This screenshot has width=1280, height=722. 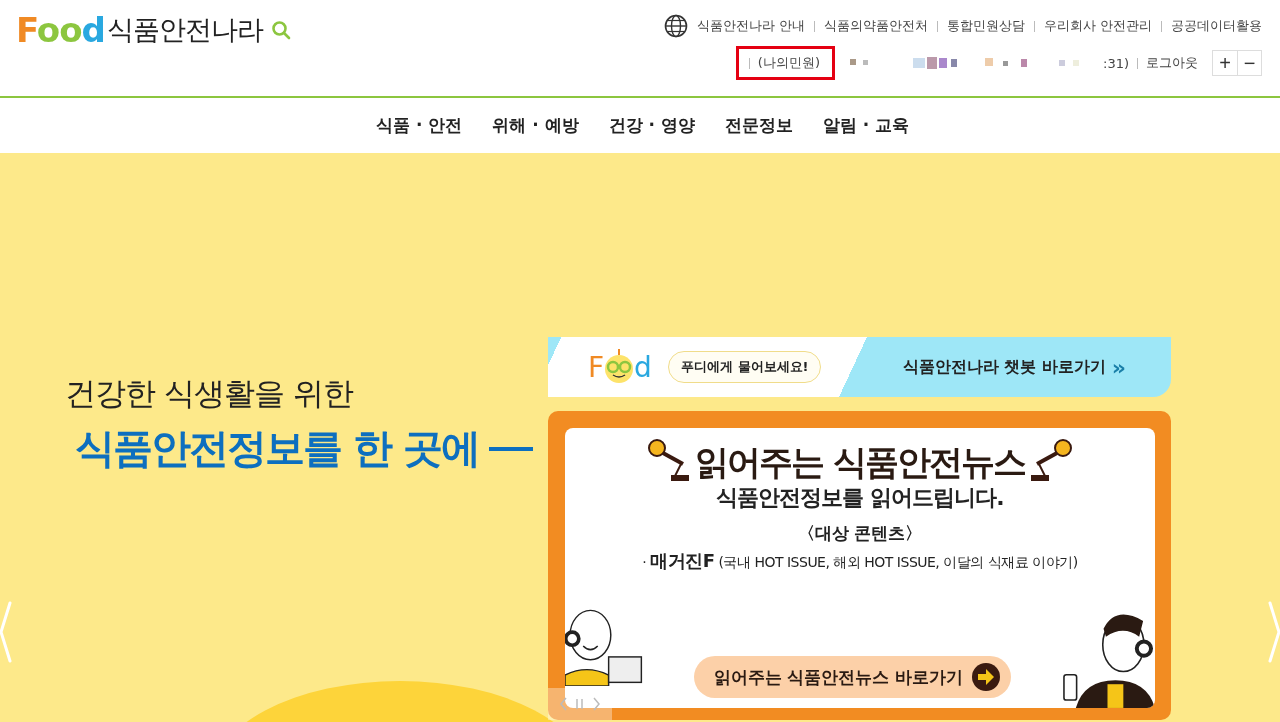 What do you see at coordinates (852, 677) in the screenshot?
I see `news-link-button: 읽어주는 식품안전뉴스 바로가기` at bounding box center [852, 677].